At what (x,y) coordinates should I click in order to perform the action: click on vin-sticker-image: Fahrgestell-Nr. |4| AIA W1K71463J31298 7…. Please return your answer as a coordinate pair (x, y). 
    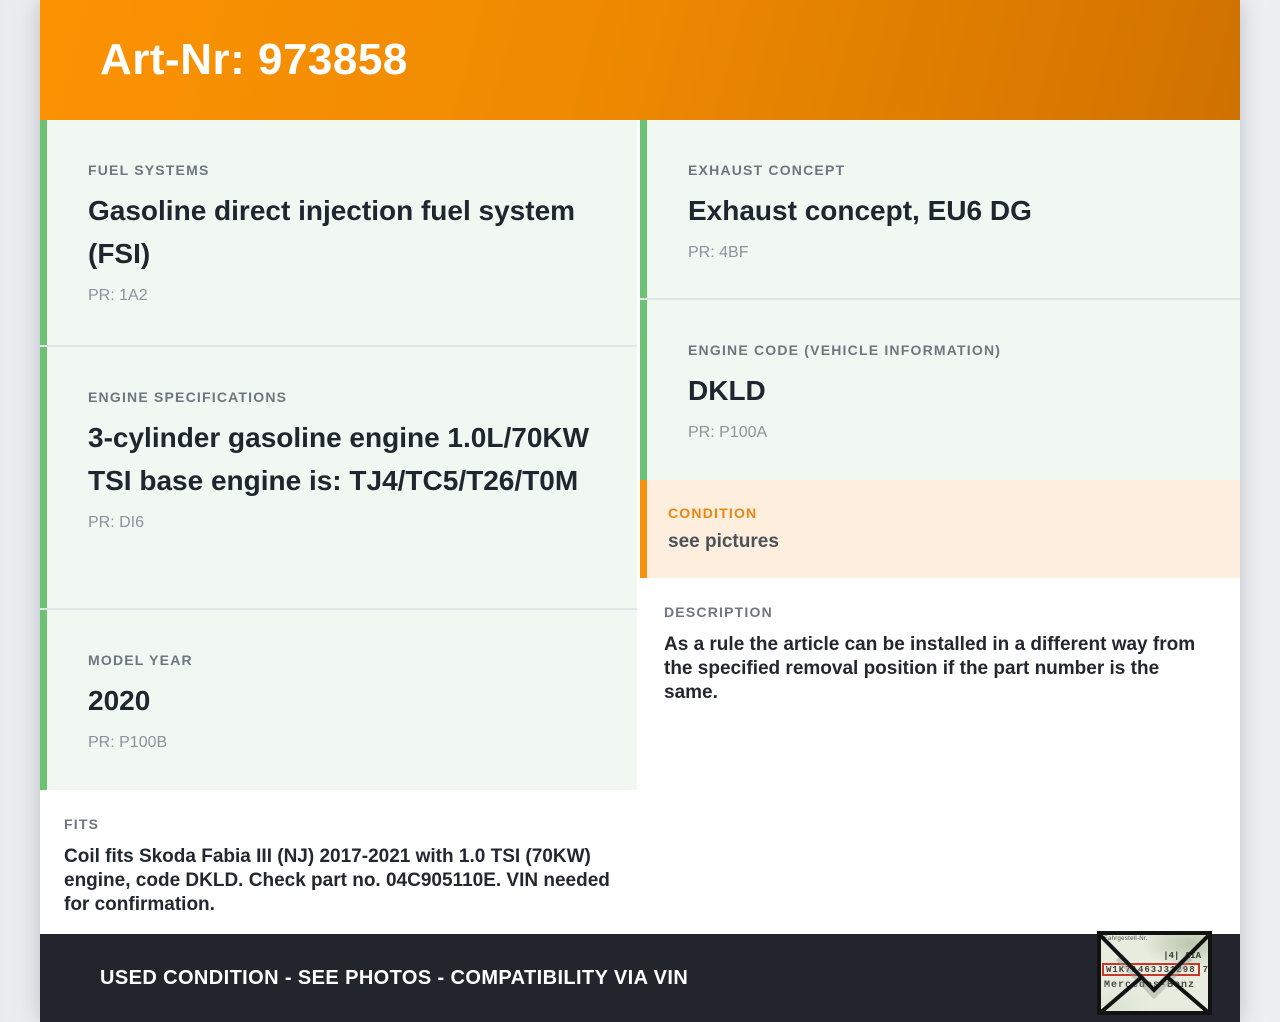
    Looking at the image, I should click on (1154, 973).